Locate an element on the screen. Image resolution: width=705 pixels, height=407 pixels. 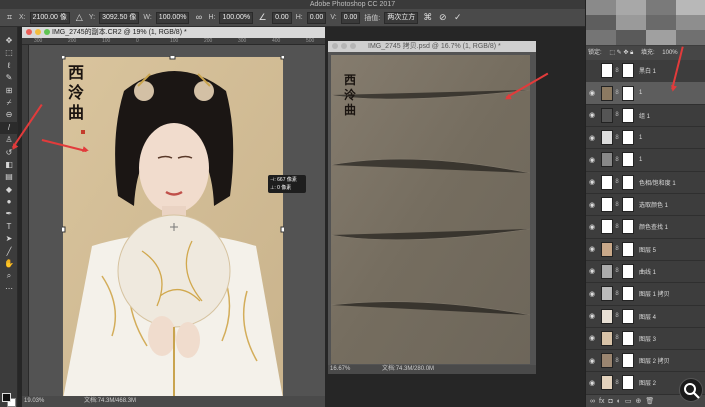
layer-name: 颜色查找 1 is located at coordinates (653, 226).